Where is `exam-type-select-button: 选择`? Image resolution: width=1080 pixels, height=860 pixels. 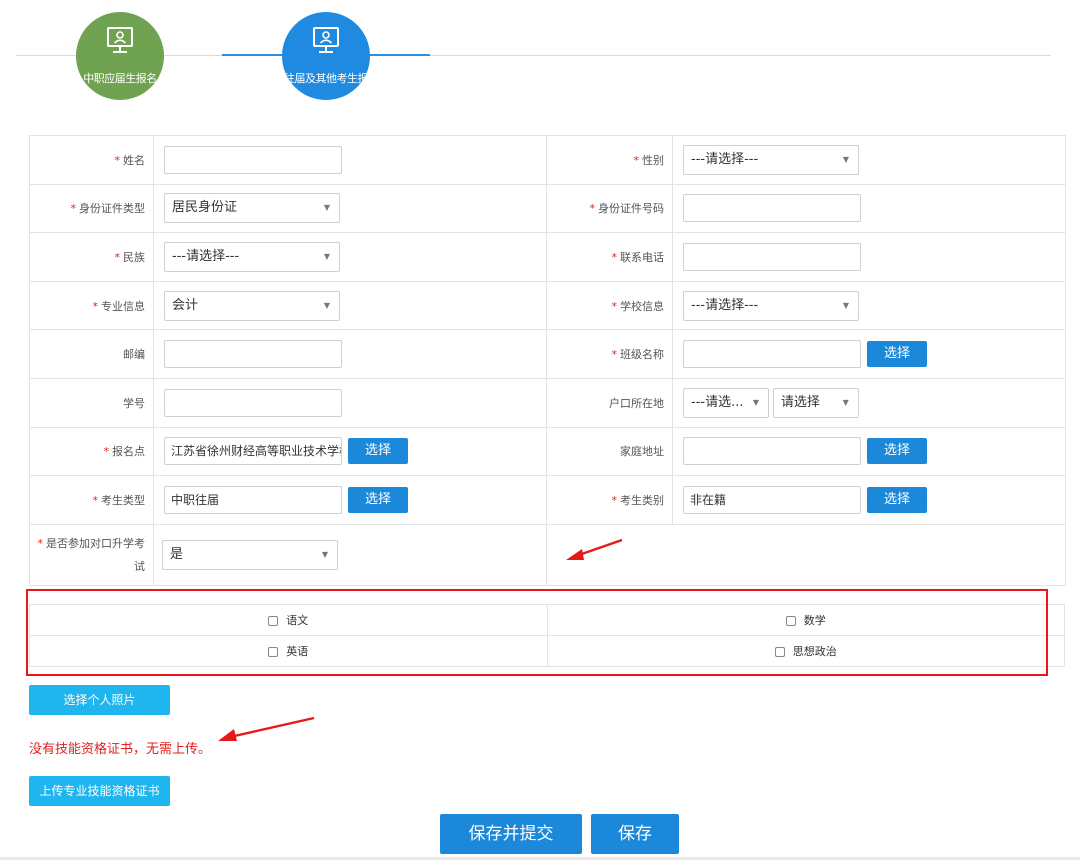 exam-type-select-button: 选择 is located at coordinates (378, 499).